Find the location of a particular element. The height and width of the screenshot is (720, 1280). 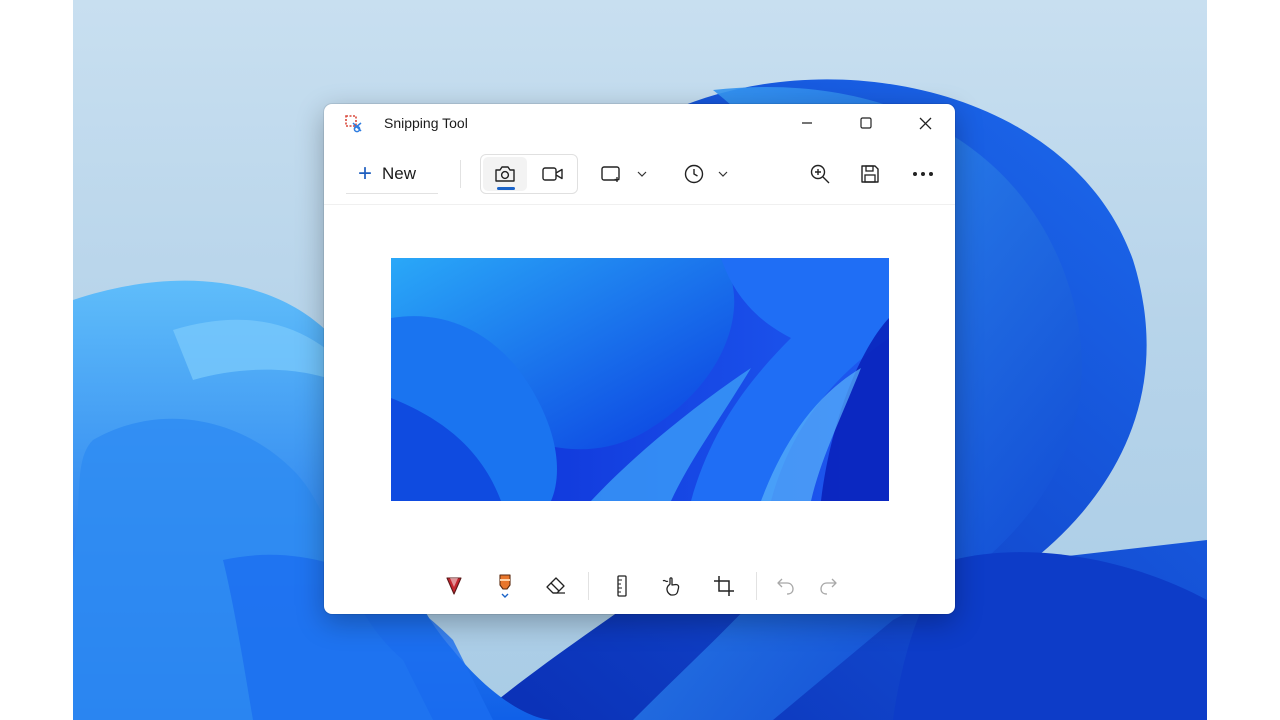

ruler-button is located at coordinates (622, 586).